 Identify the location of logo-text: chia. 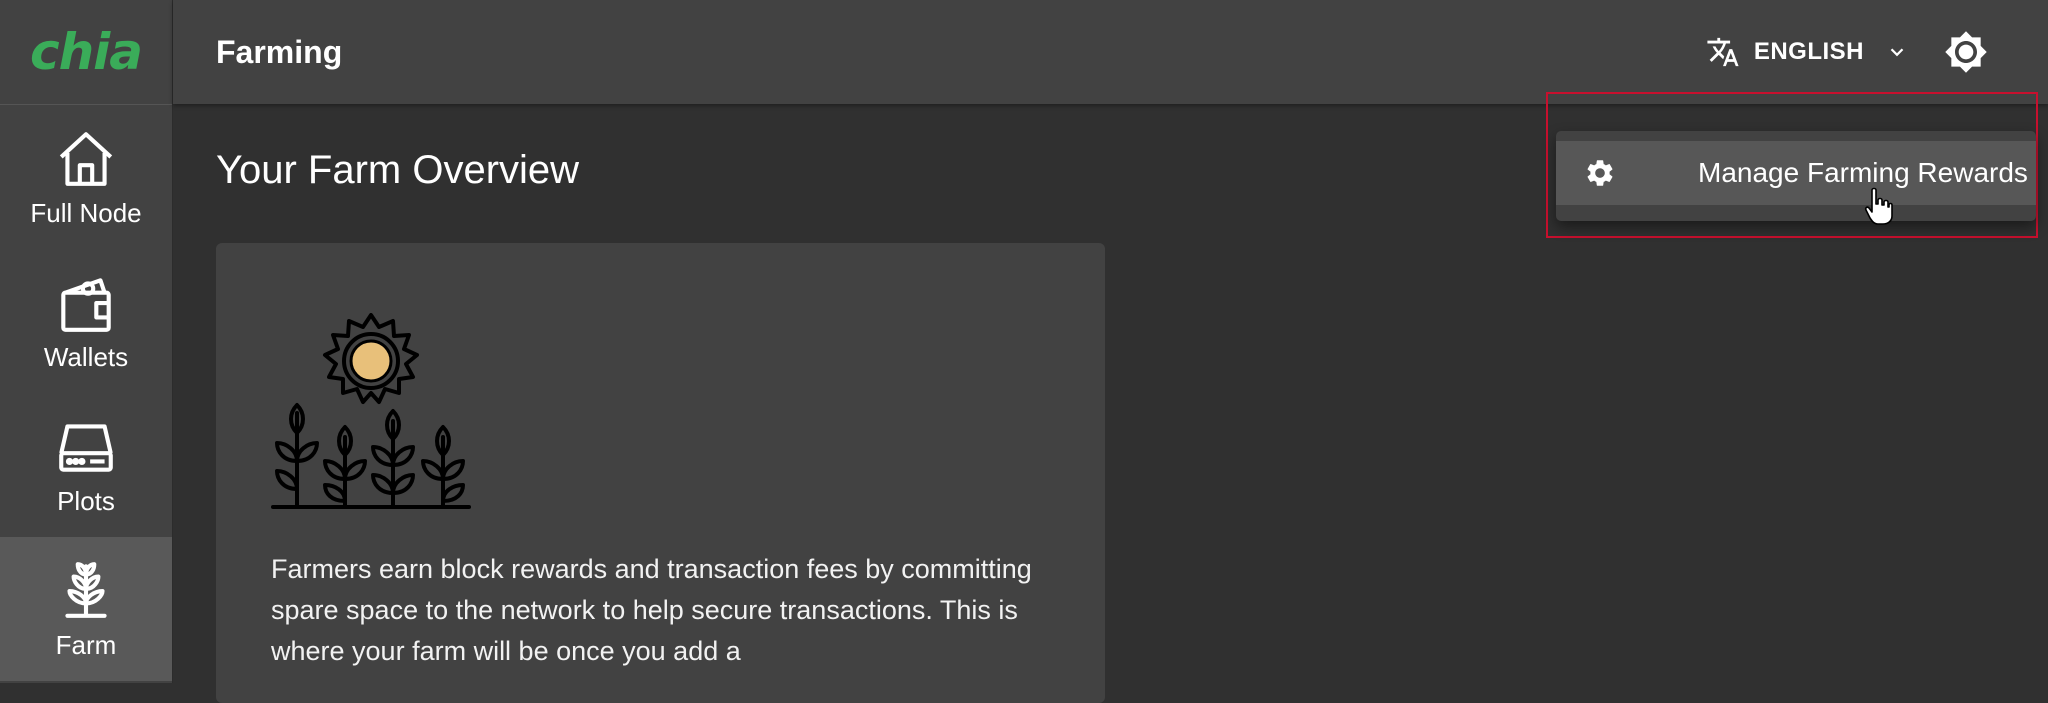
(86, 52).